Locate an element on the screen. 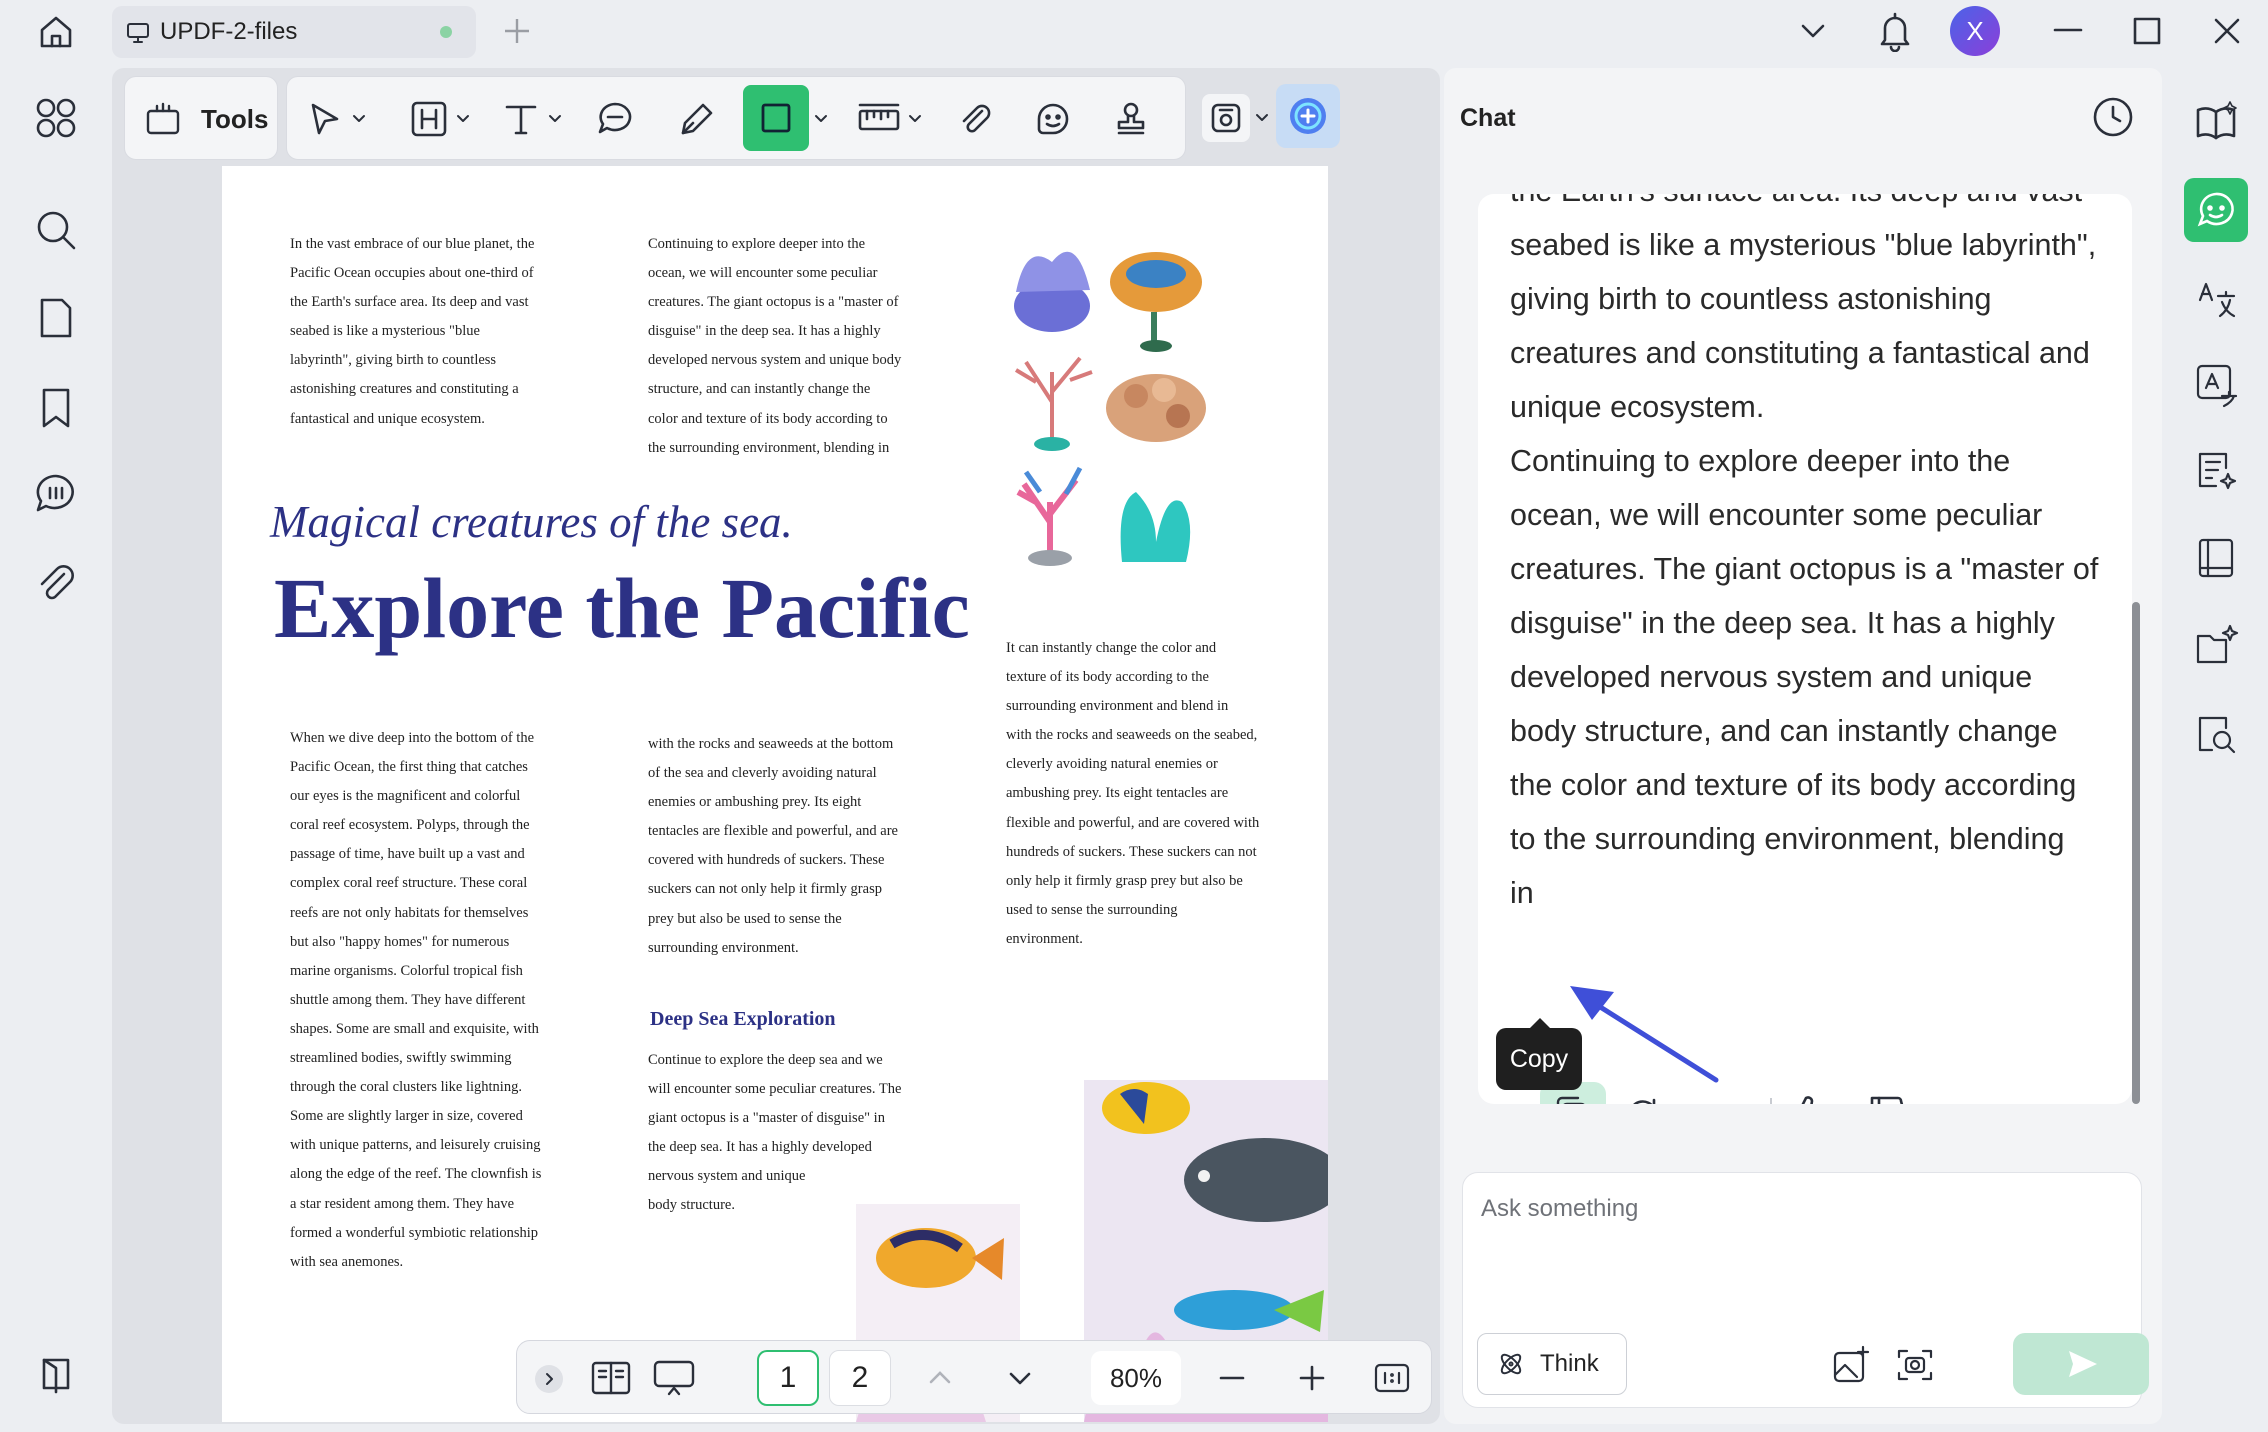 The width and height of the screenshot is (2268, 1432). pen-icon is located at coordinates (697, 119).